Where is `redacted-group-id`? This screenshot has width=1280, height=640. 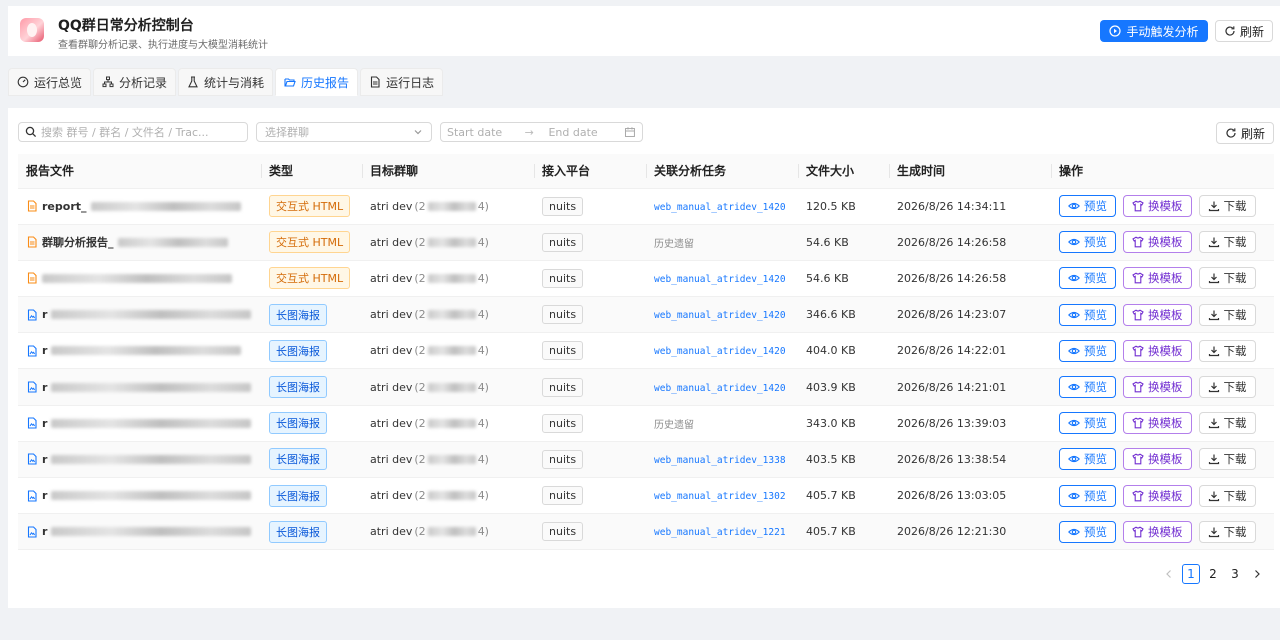 redacted-group-id is located at coordinates (451, 532).